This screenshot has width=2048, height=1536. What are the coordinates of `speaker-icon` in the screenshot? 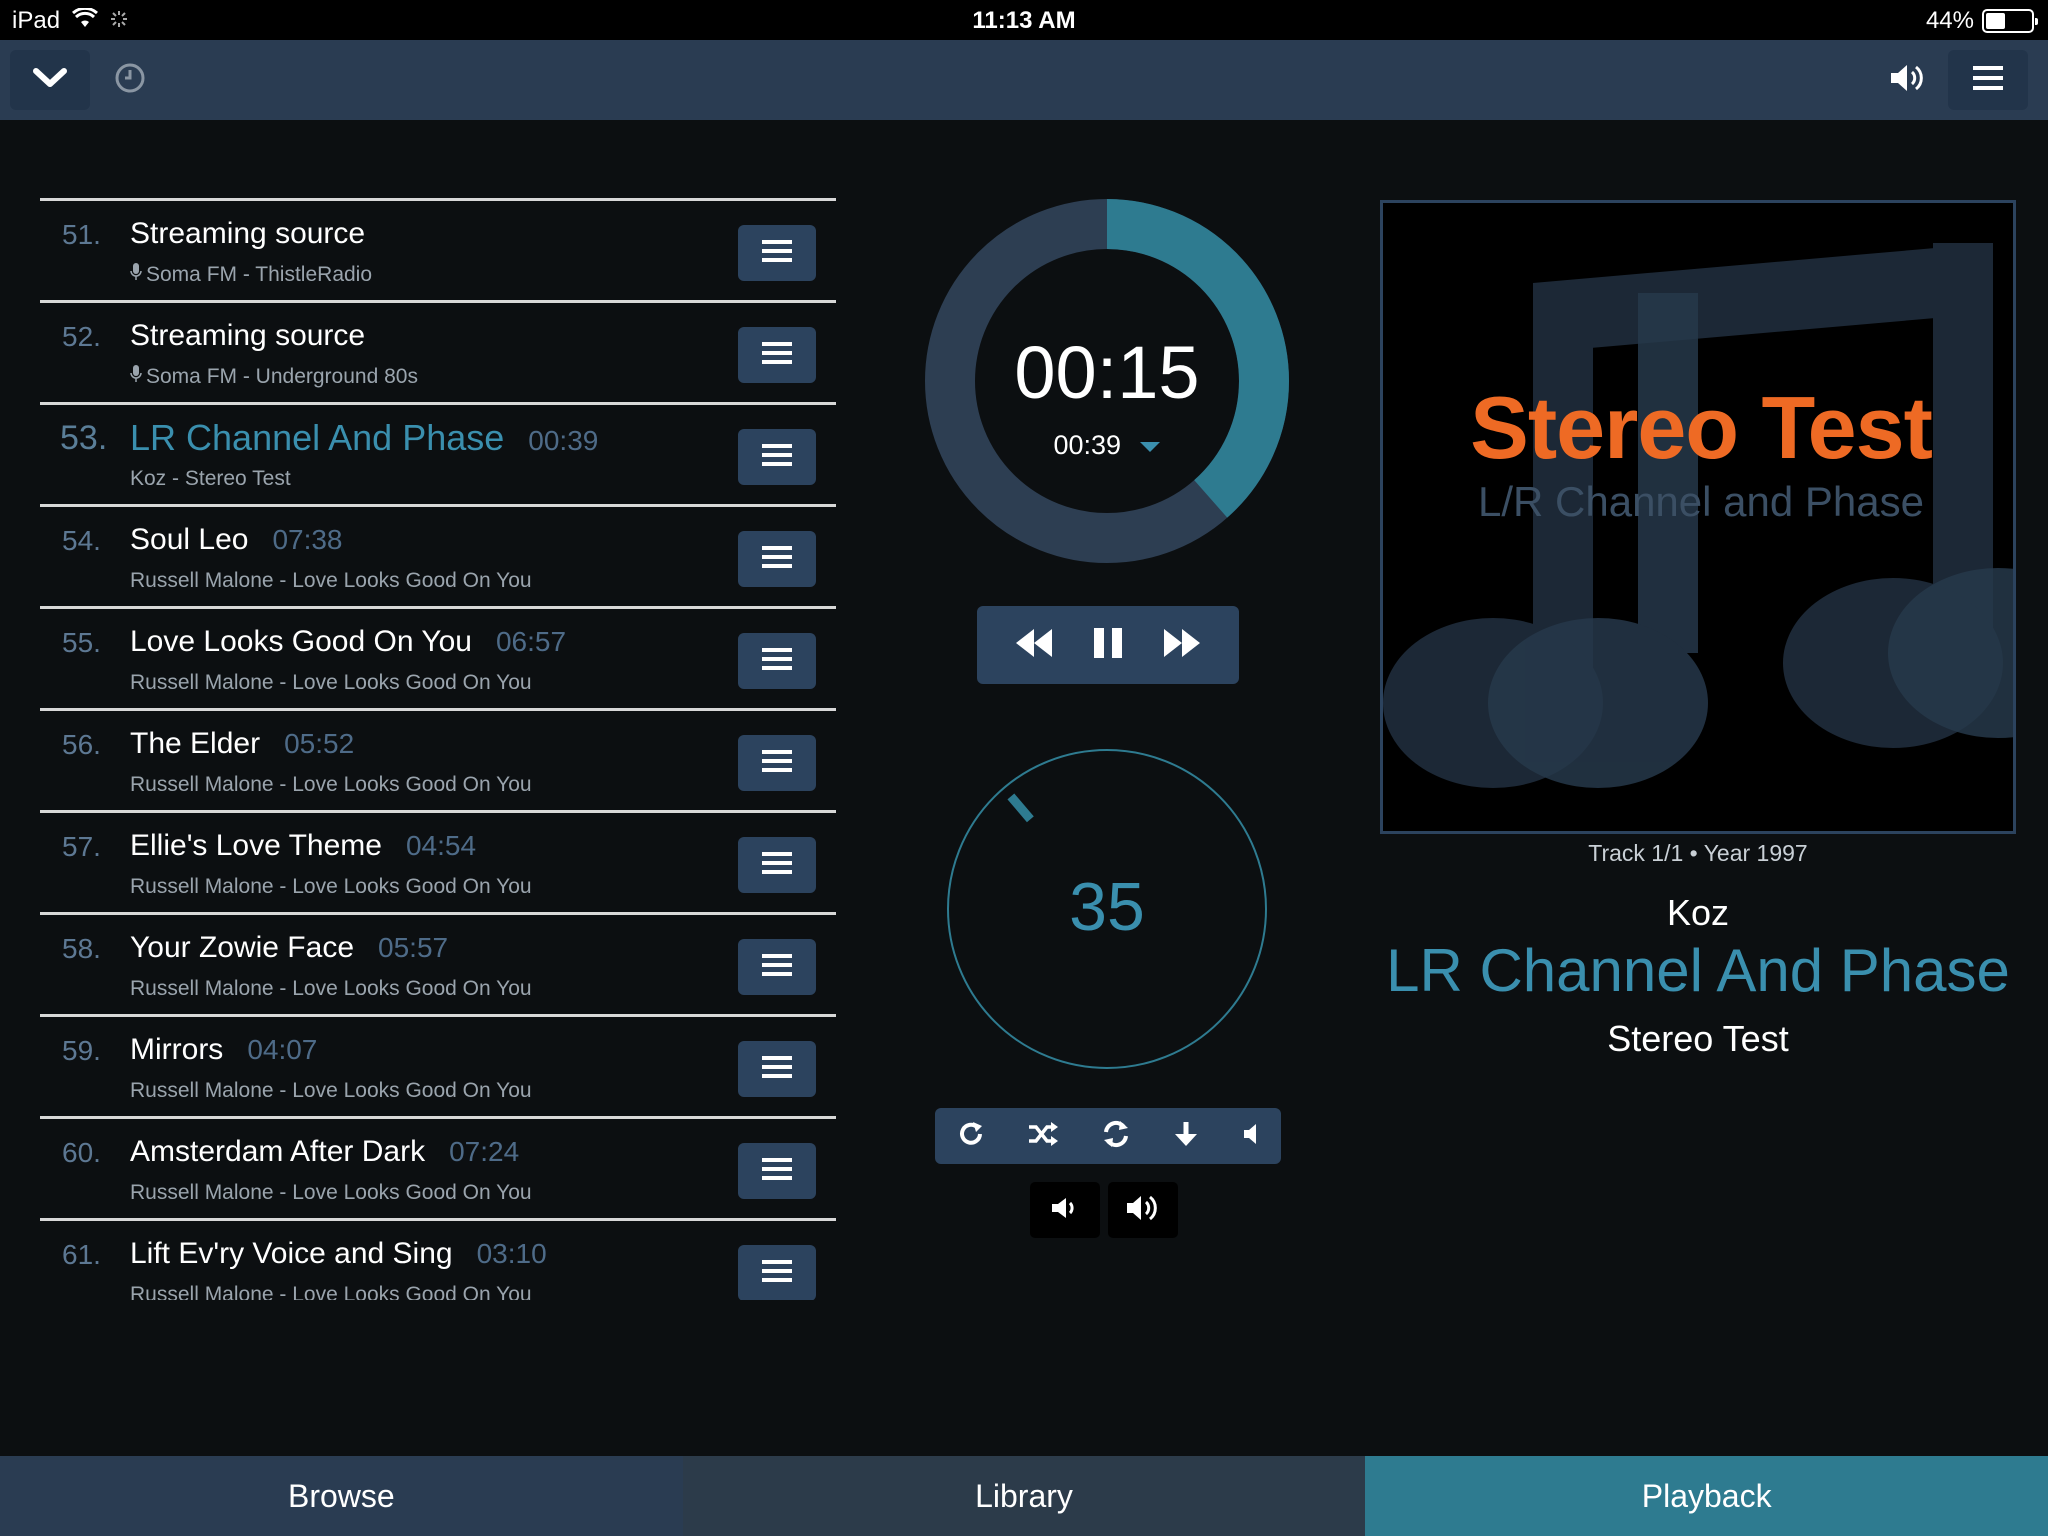 It's located at (1908, 80).